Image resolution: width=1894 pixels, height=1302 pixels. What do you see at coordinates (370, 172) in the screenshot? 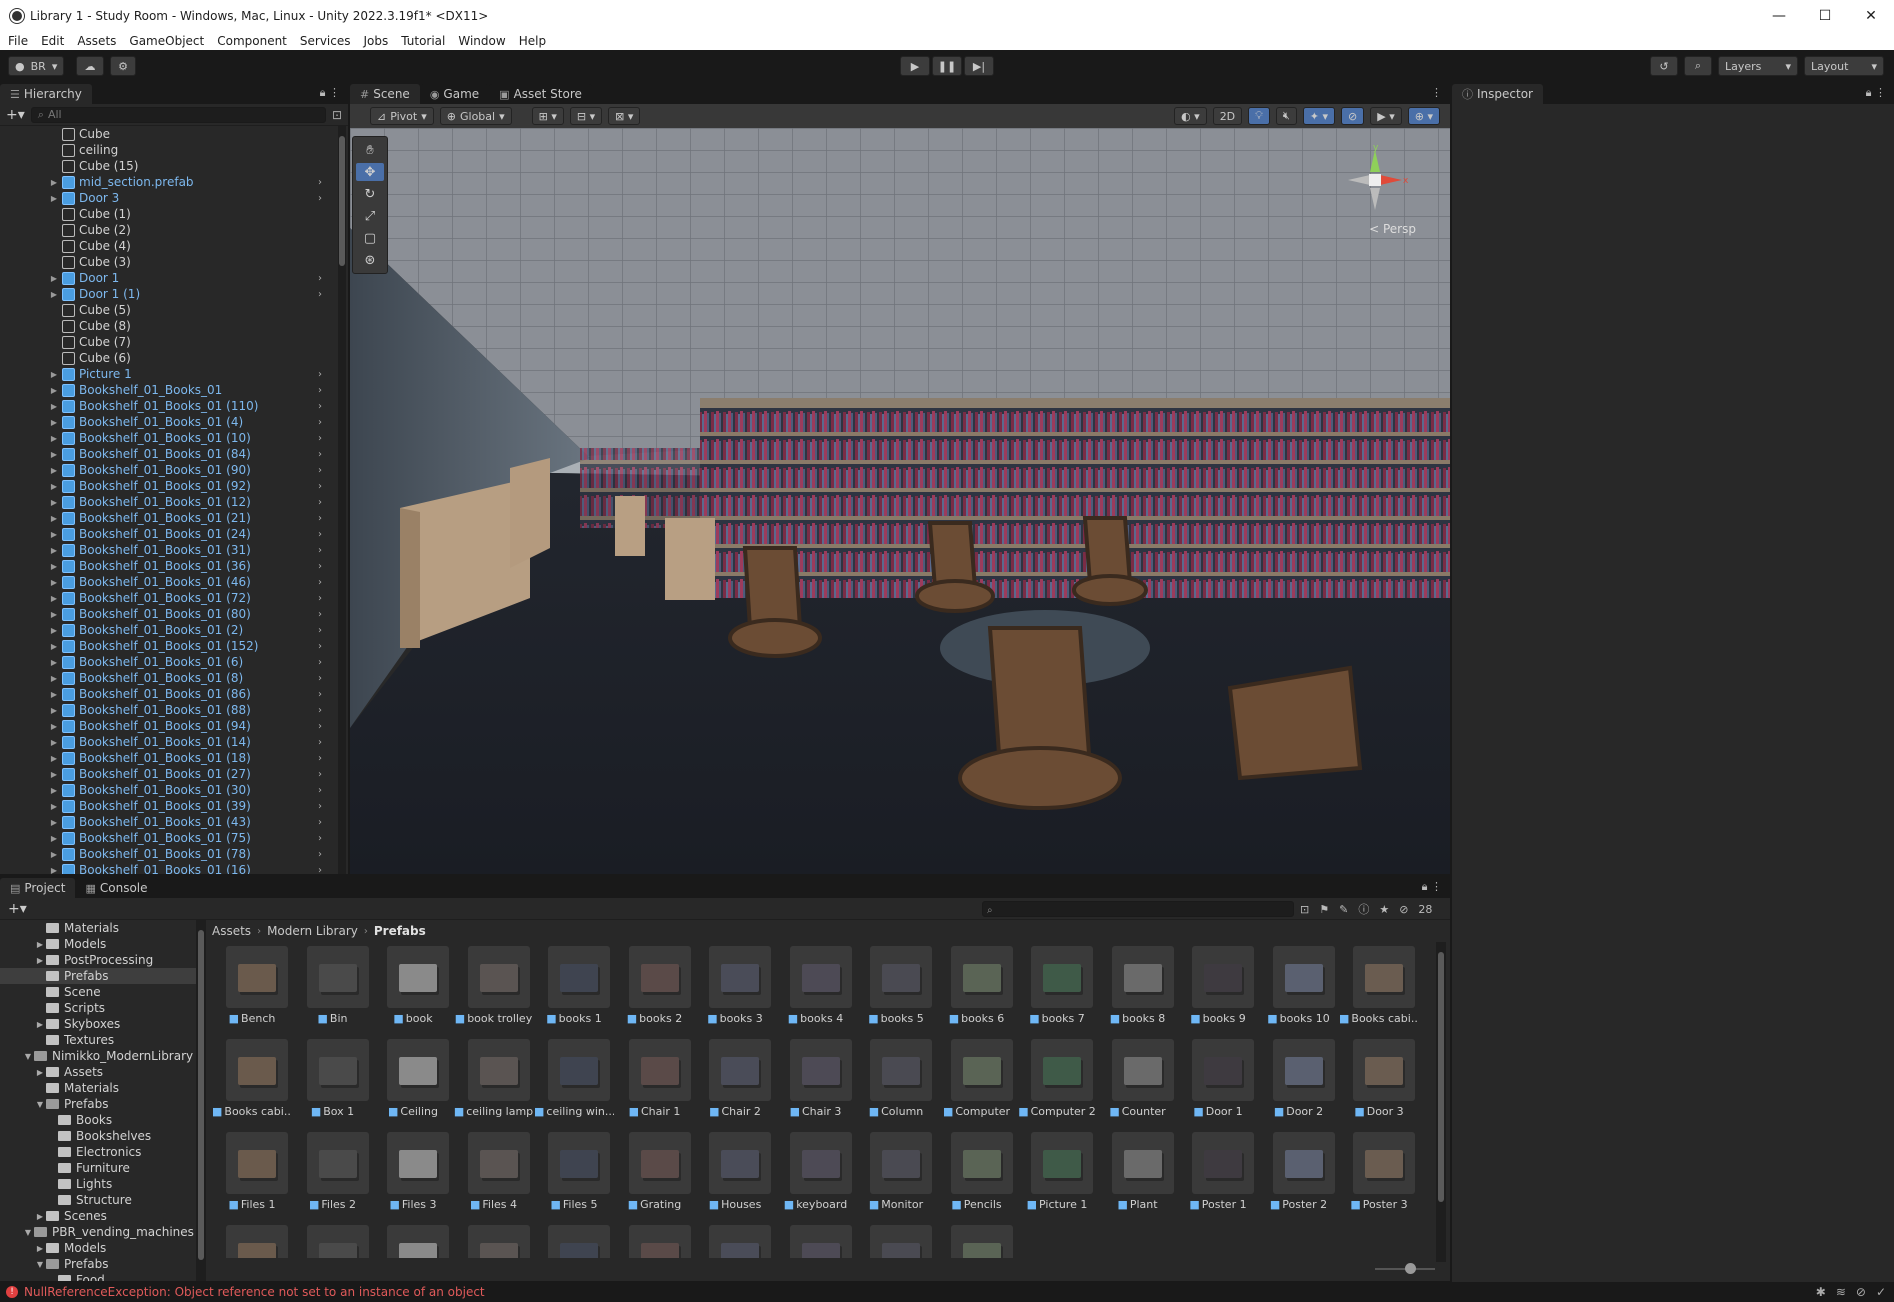
I see `move-tool-icon: ✥` at bounding box center [370, 172].